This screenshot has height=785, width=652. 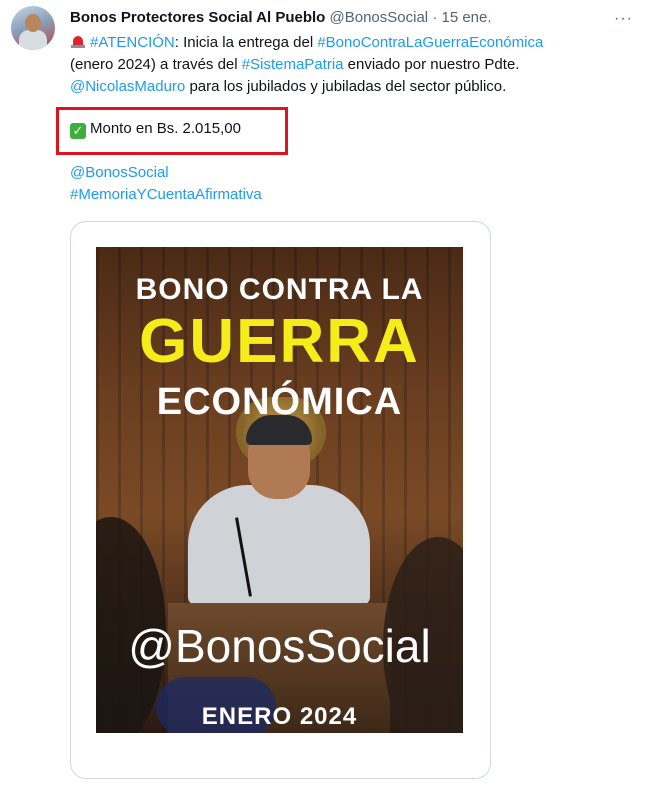 I want to click on avatar, so click(x=33, y=28).